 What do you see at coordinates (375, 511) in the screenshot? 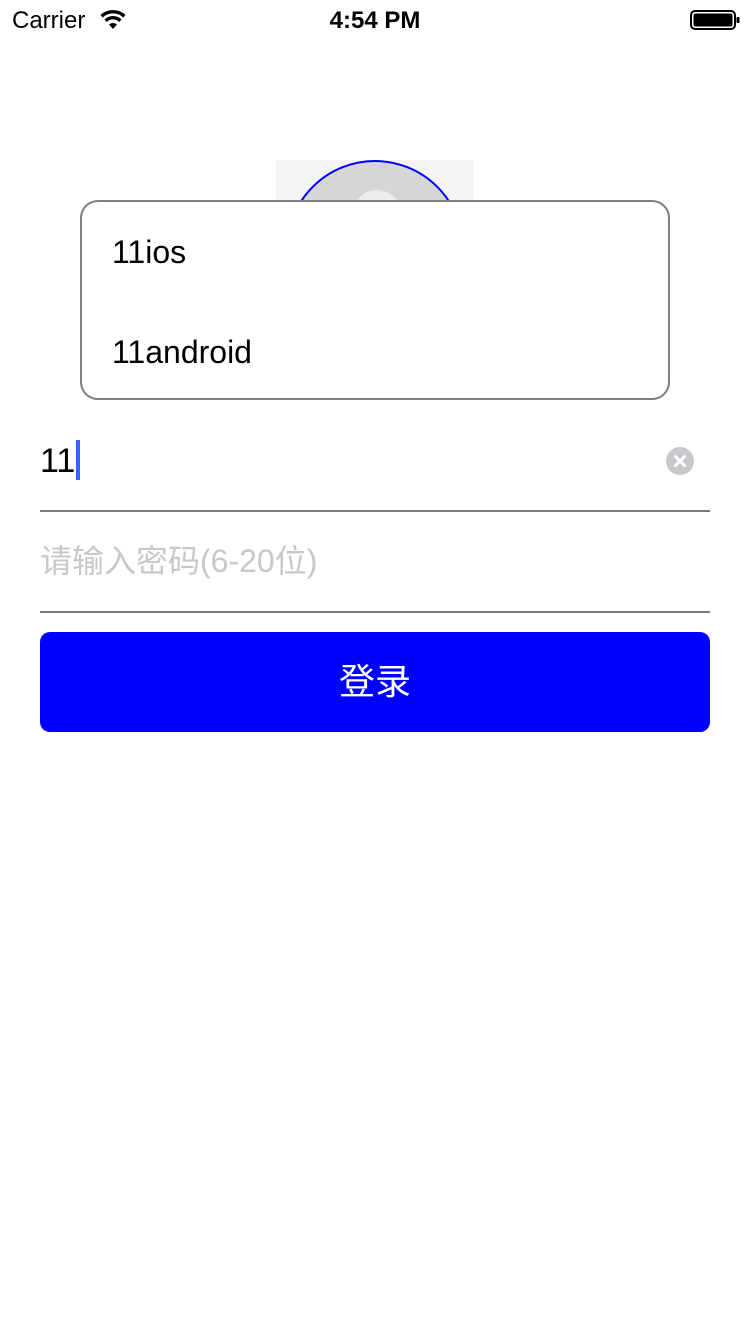
I see `account-divider` at bounding box center [375, 511].